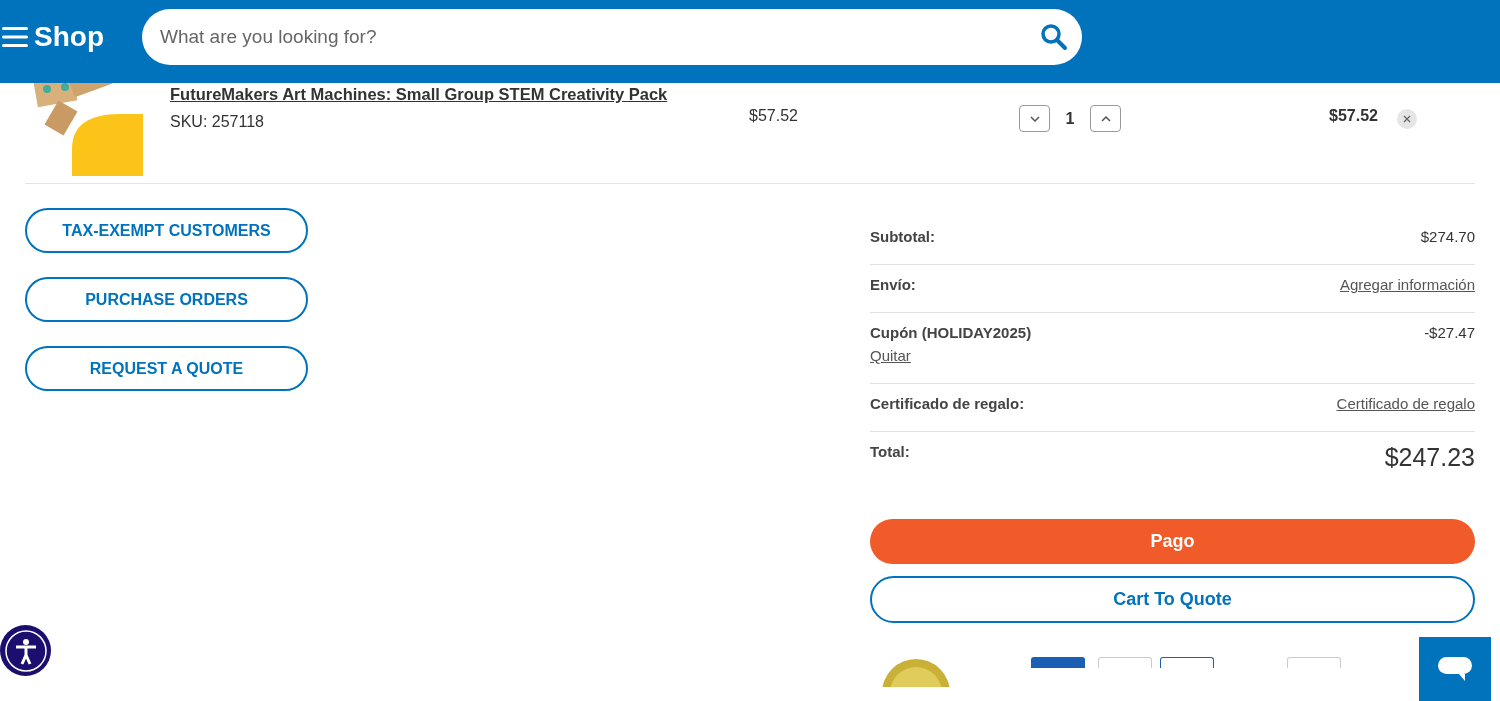  Describe the element at coordinates (419, 94) in the screenshot. I see `product-title-link: FutureMakers Art Machines: Small Group STEM Creativity Pack` at that location.